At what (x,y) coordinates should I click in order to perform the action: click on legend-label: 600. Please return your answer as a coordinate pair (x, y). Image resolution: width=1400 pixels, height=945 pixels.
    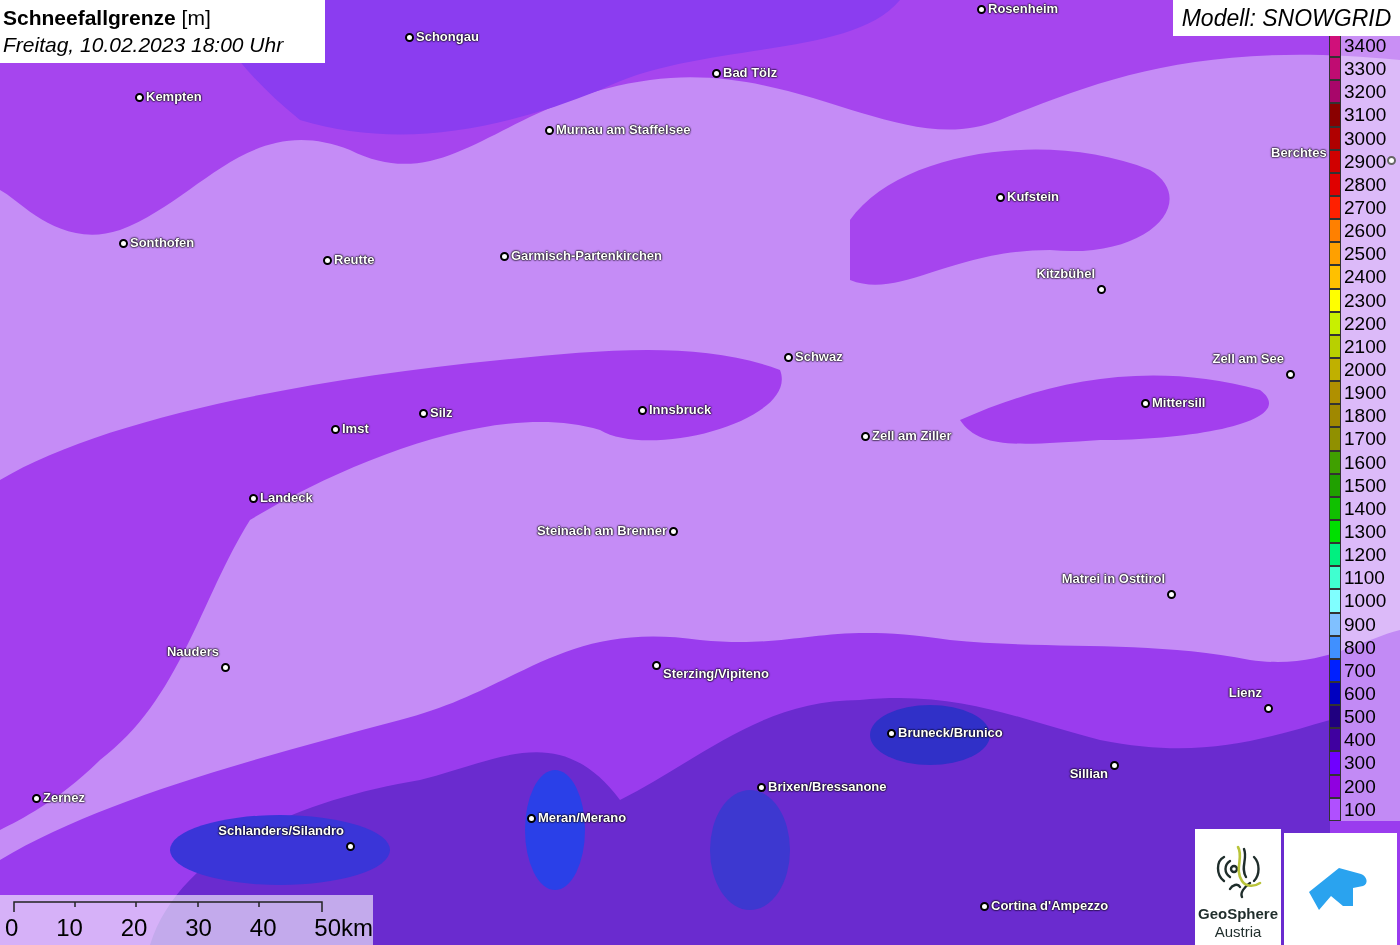
    Looking at the image, I should click on (1360, 693).